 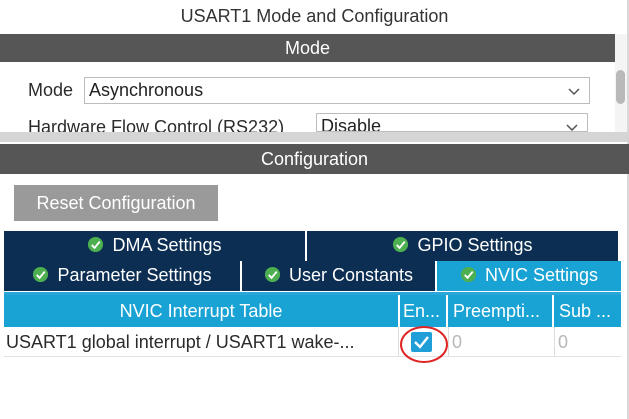 I want to click on hardware-flow-control-value: Disable, so click(x=351, y=124).